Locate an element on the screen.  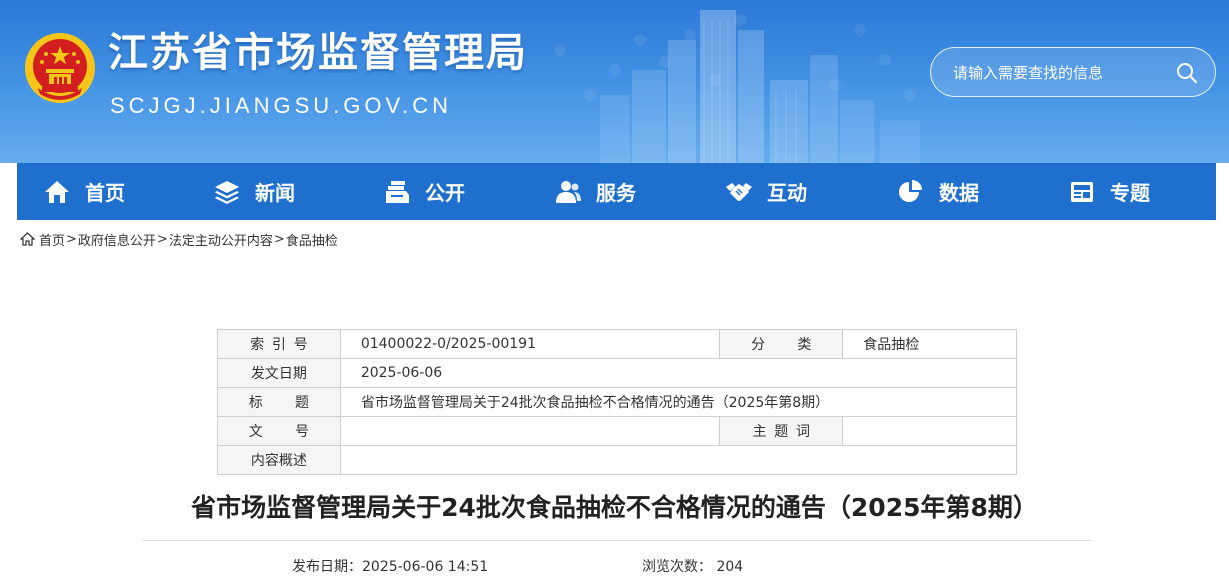
search-input is located at coordinates (1058, 73).